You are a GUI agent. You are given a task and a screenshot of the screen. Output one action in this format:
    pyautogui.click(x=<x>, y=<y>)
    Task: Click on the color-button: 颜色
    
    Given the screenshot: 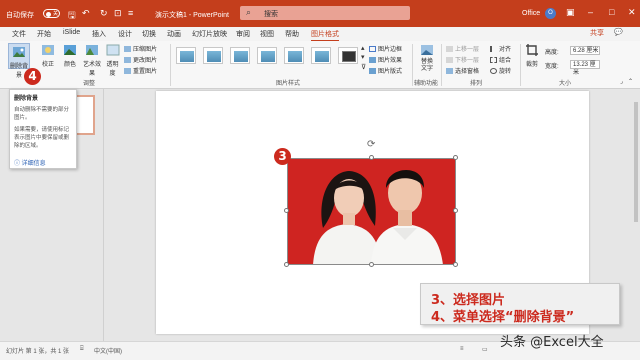 What is the action you would take?
    pyautogui.click(x=70, y=55)
    